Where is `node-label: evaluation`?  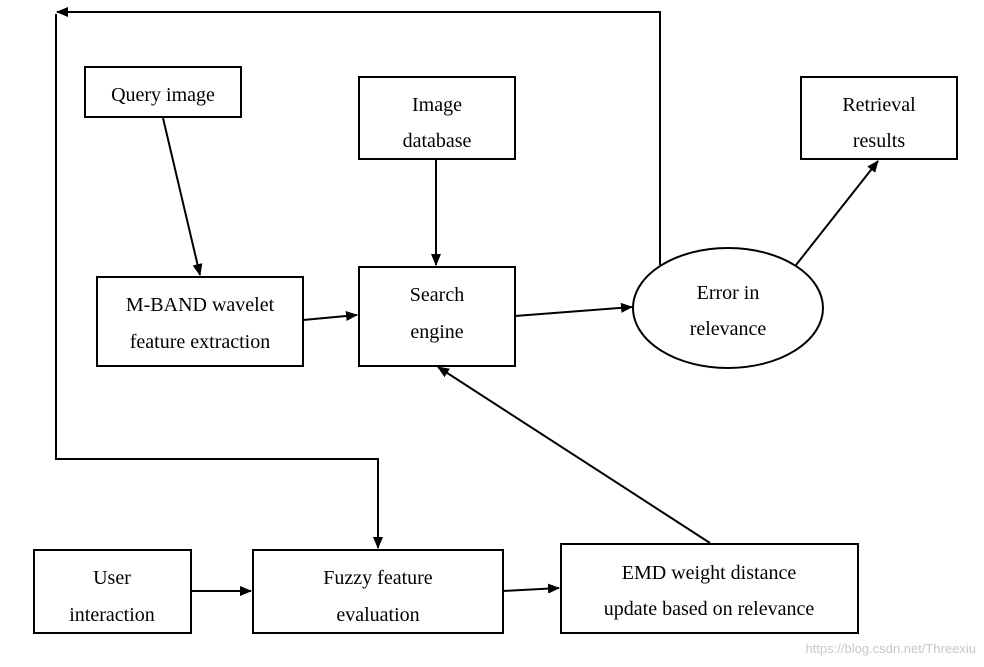
node-label: evaluation is located at coordinates (377, 615).